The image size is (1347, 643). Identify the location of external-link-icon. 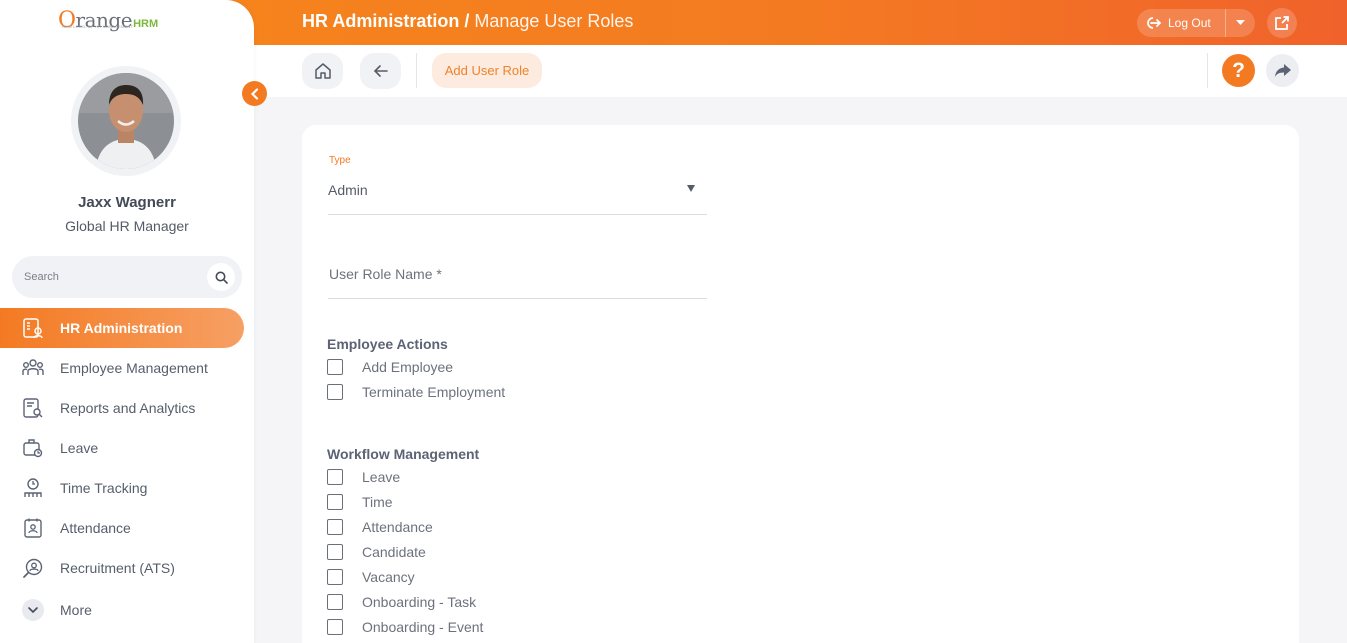
(1282, 23).